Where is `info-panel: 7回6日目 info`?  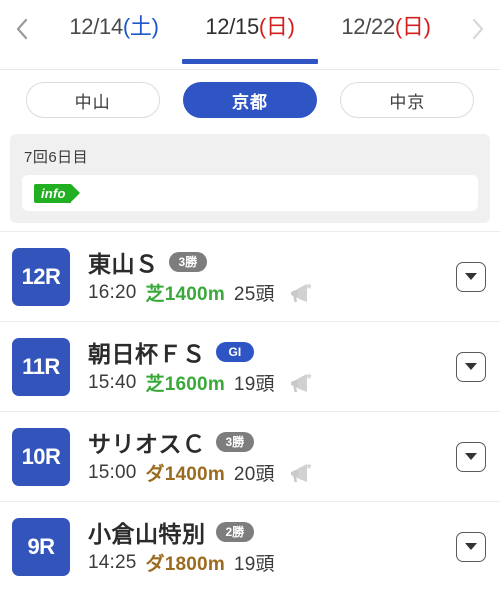
info-panel: 7回6日目 info is located at coordinates (250, 178).